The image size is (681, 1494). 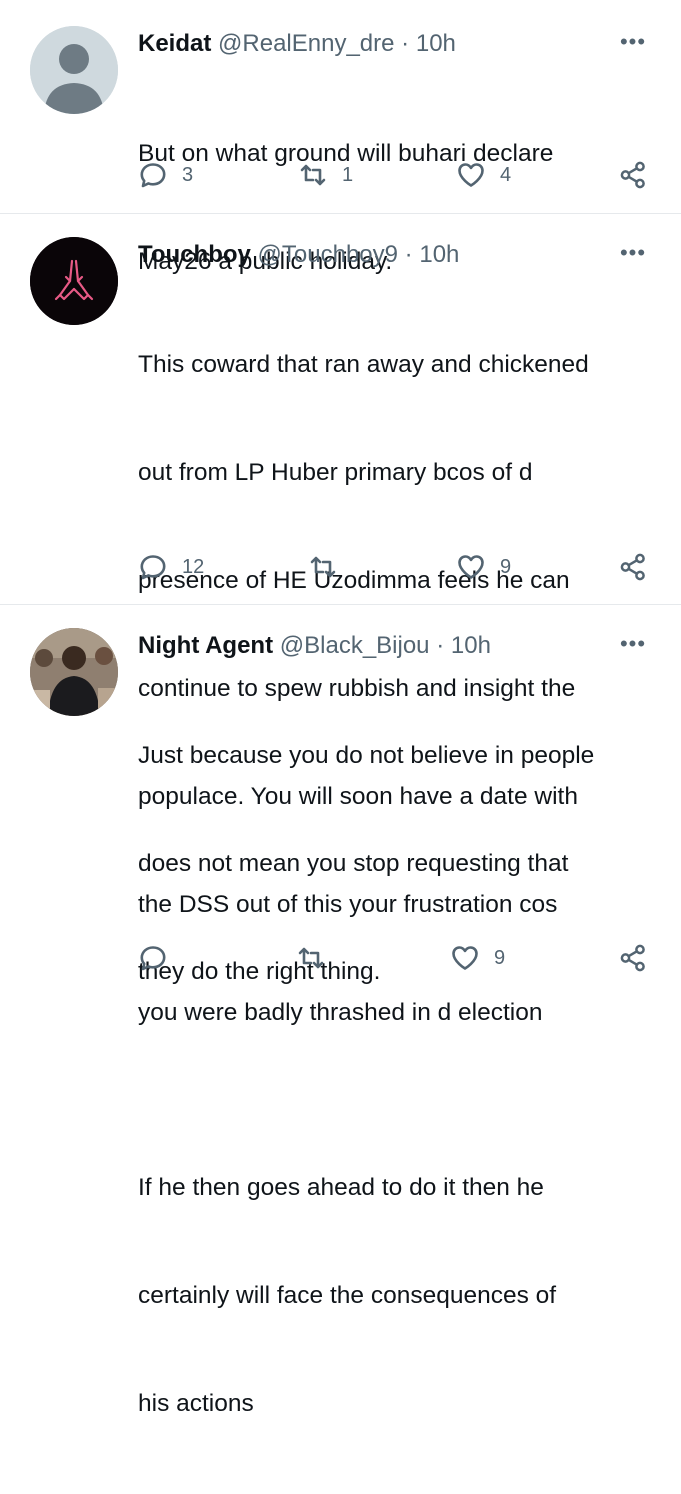 I want to click on reply-count: 3, so click(x=188, y=174).